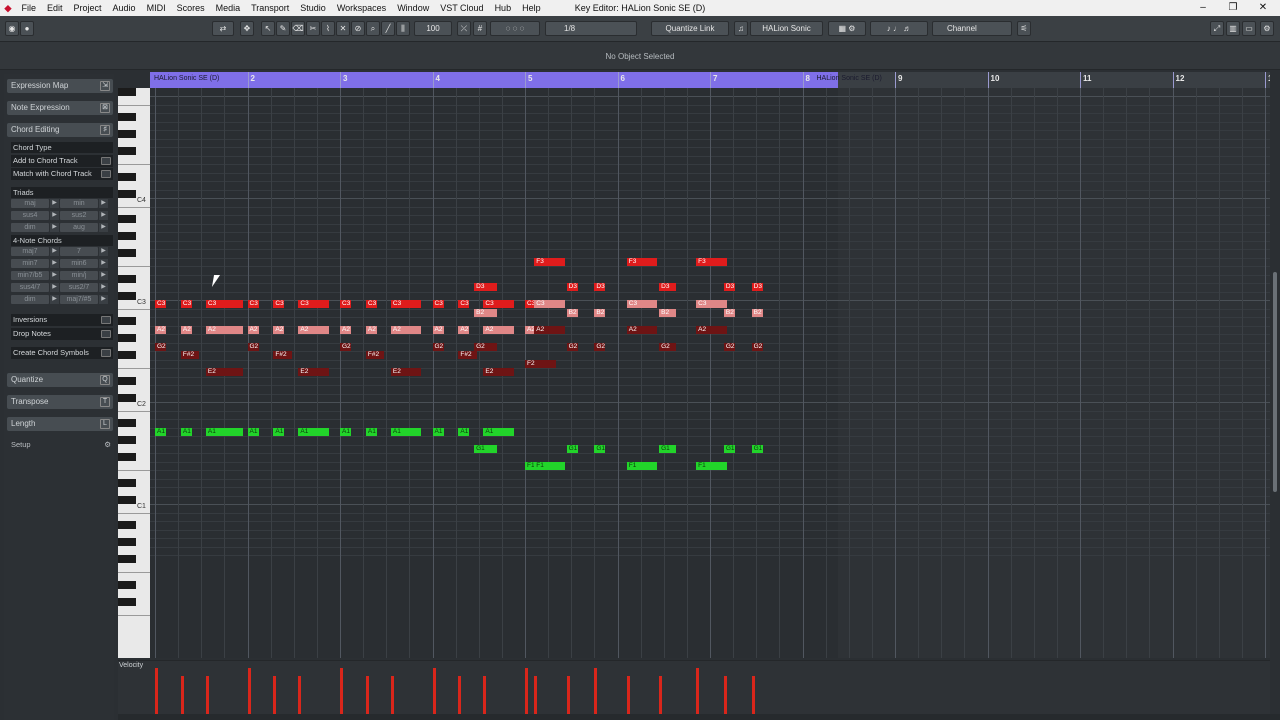 The width and height of the screenshot is (1280, 720). I want to click on channel-dropdown: Channel, so click(972, 28).